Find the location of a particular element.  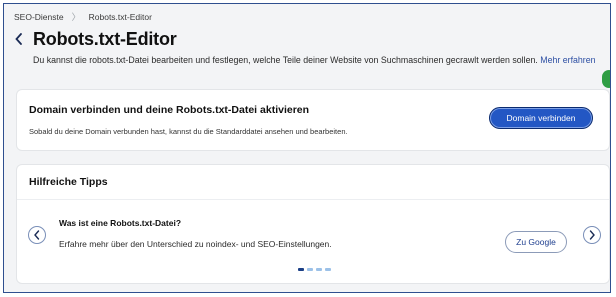

prev-tip-button is located at coordinates (37, 235).